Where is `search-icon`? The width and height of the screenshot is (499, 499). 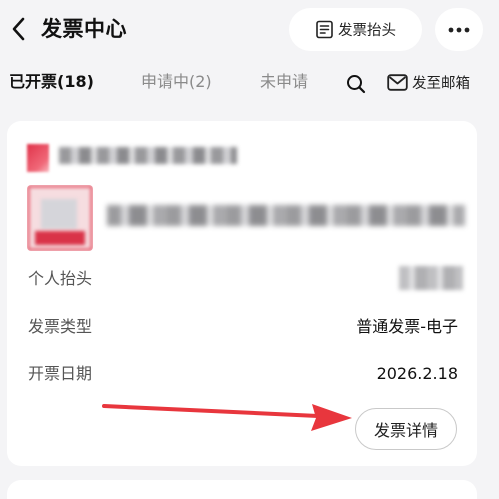 search-icon is located at coordinates (356, 84).